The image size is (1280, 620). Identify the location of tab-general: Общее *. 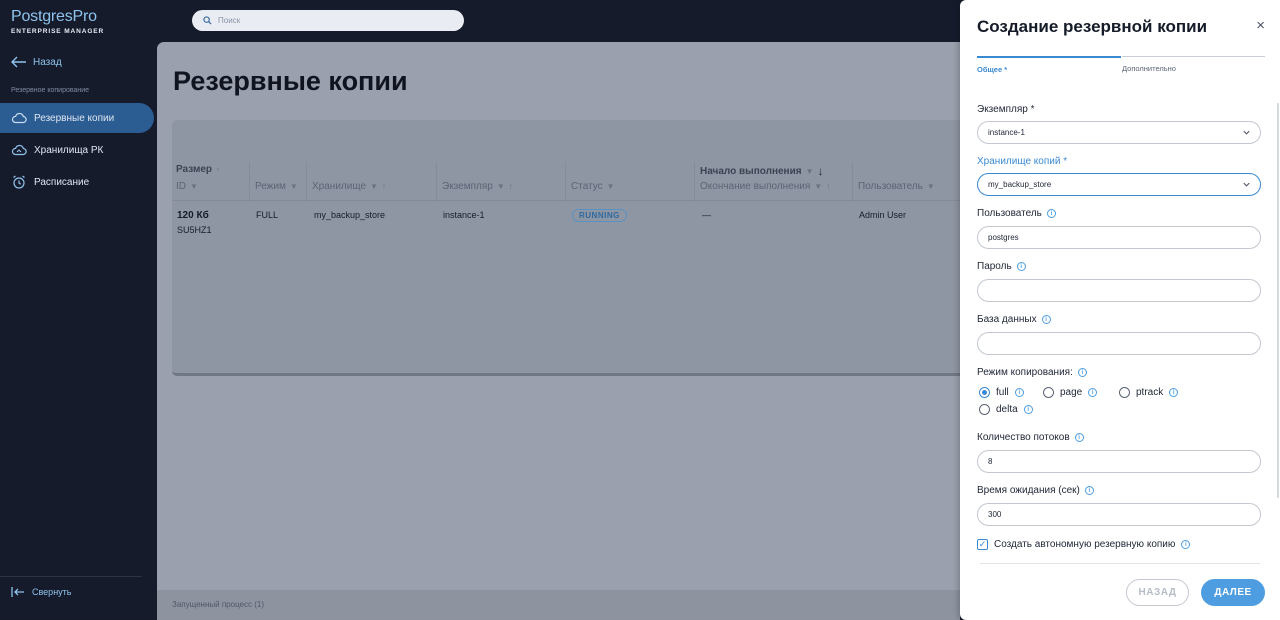
(1049, 65).